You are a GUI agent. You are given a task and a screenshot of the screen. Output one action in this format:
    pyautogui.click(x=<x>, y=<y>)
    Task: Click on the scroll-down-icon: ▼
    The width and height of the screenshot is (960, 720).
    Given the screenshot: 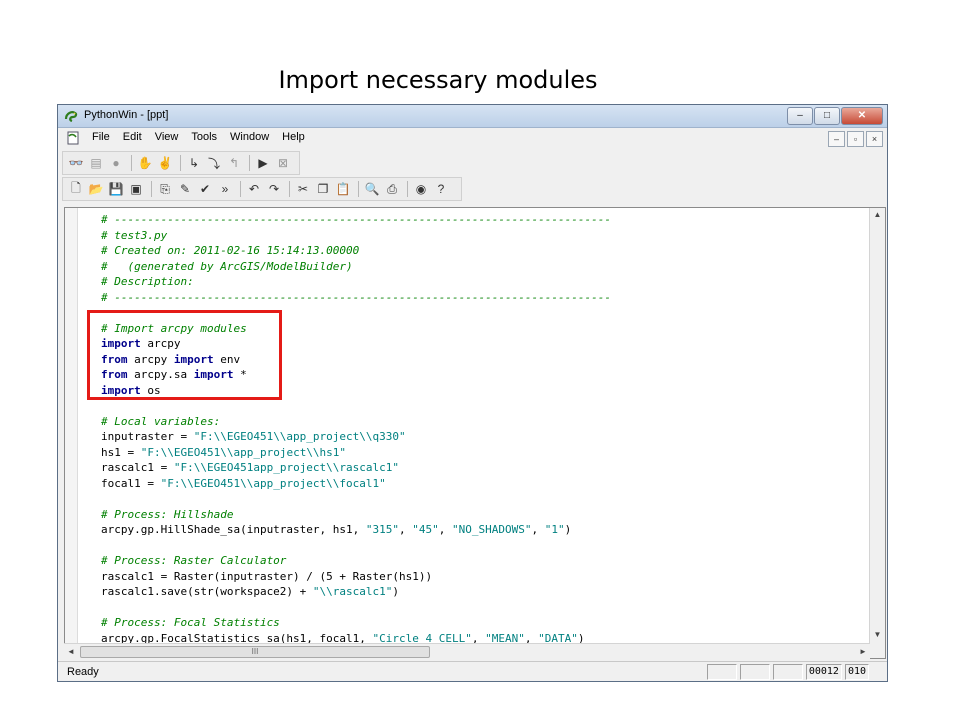 What is the action you would take?
    pyautogui.click(x=877, y=635)
    